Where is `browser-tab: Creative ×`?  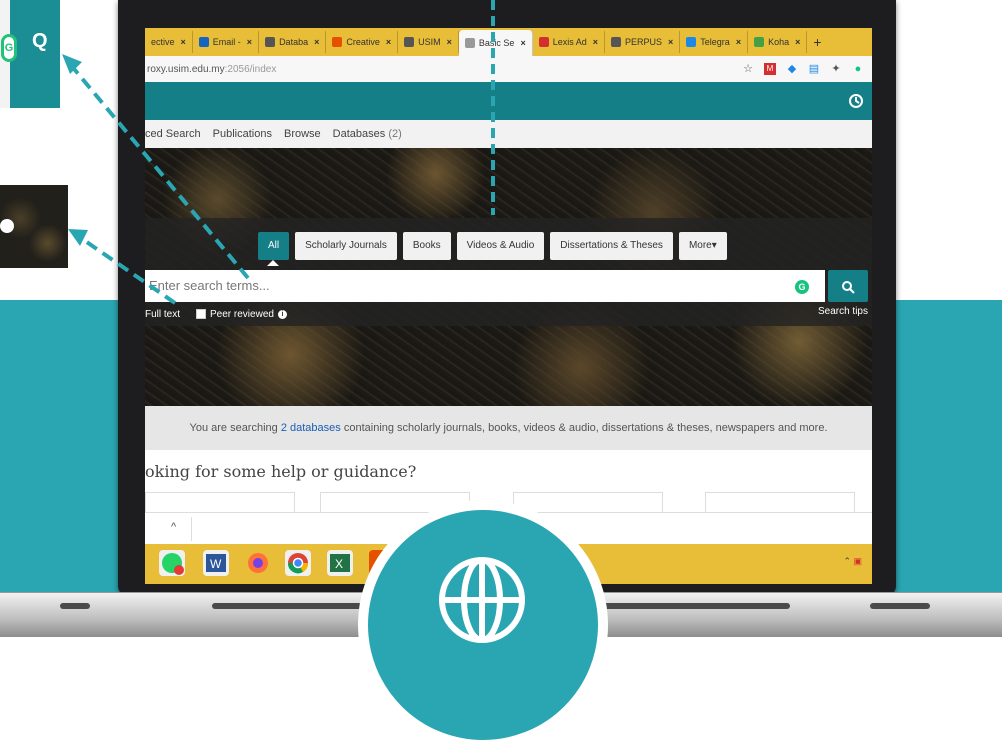
browser-tab: Creative × is located at coordinates (362, 42).